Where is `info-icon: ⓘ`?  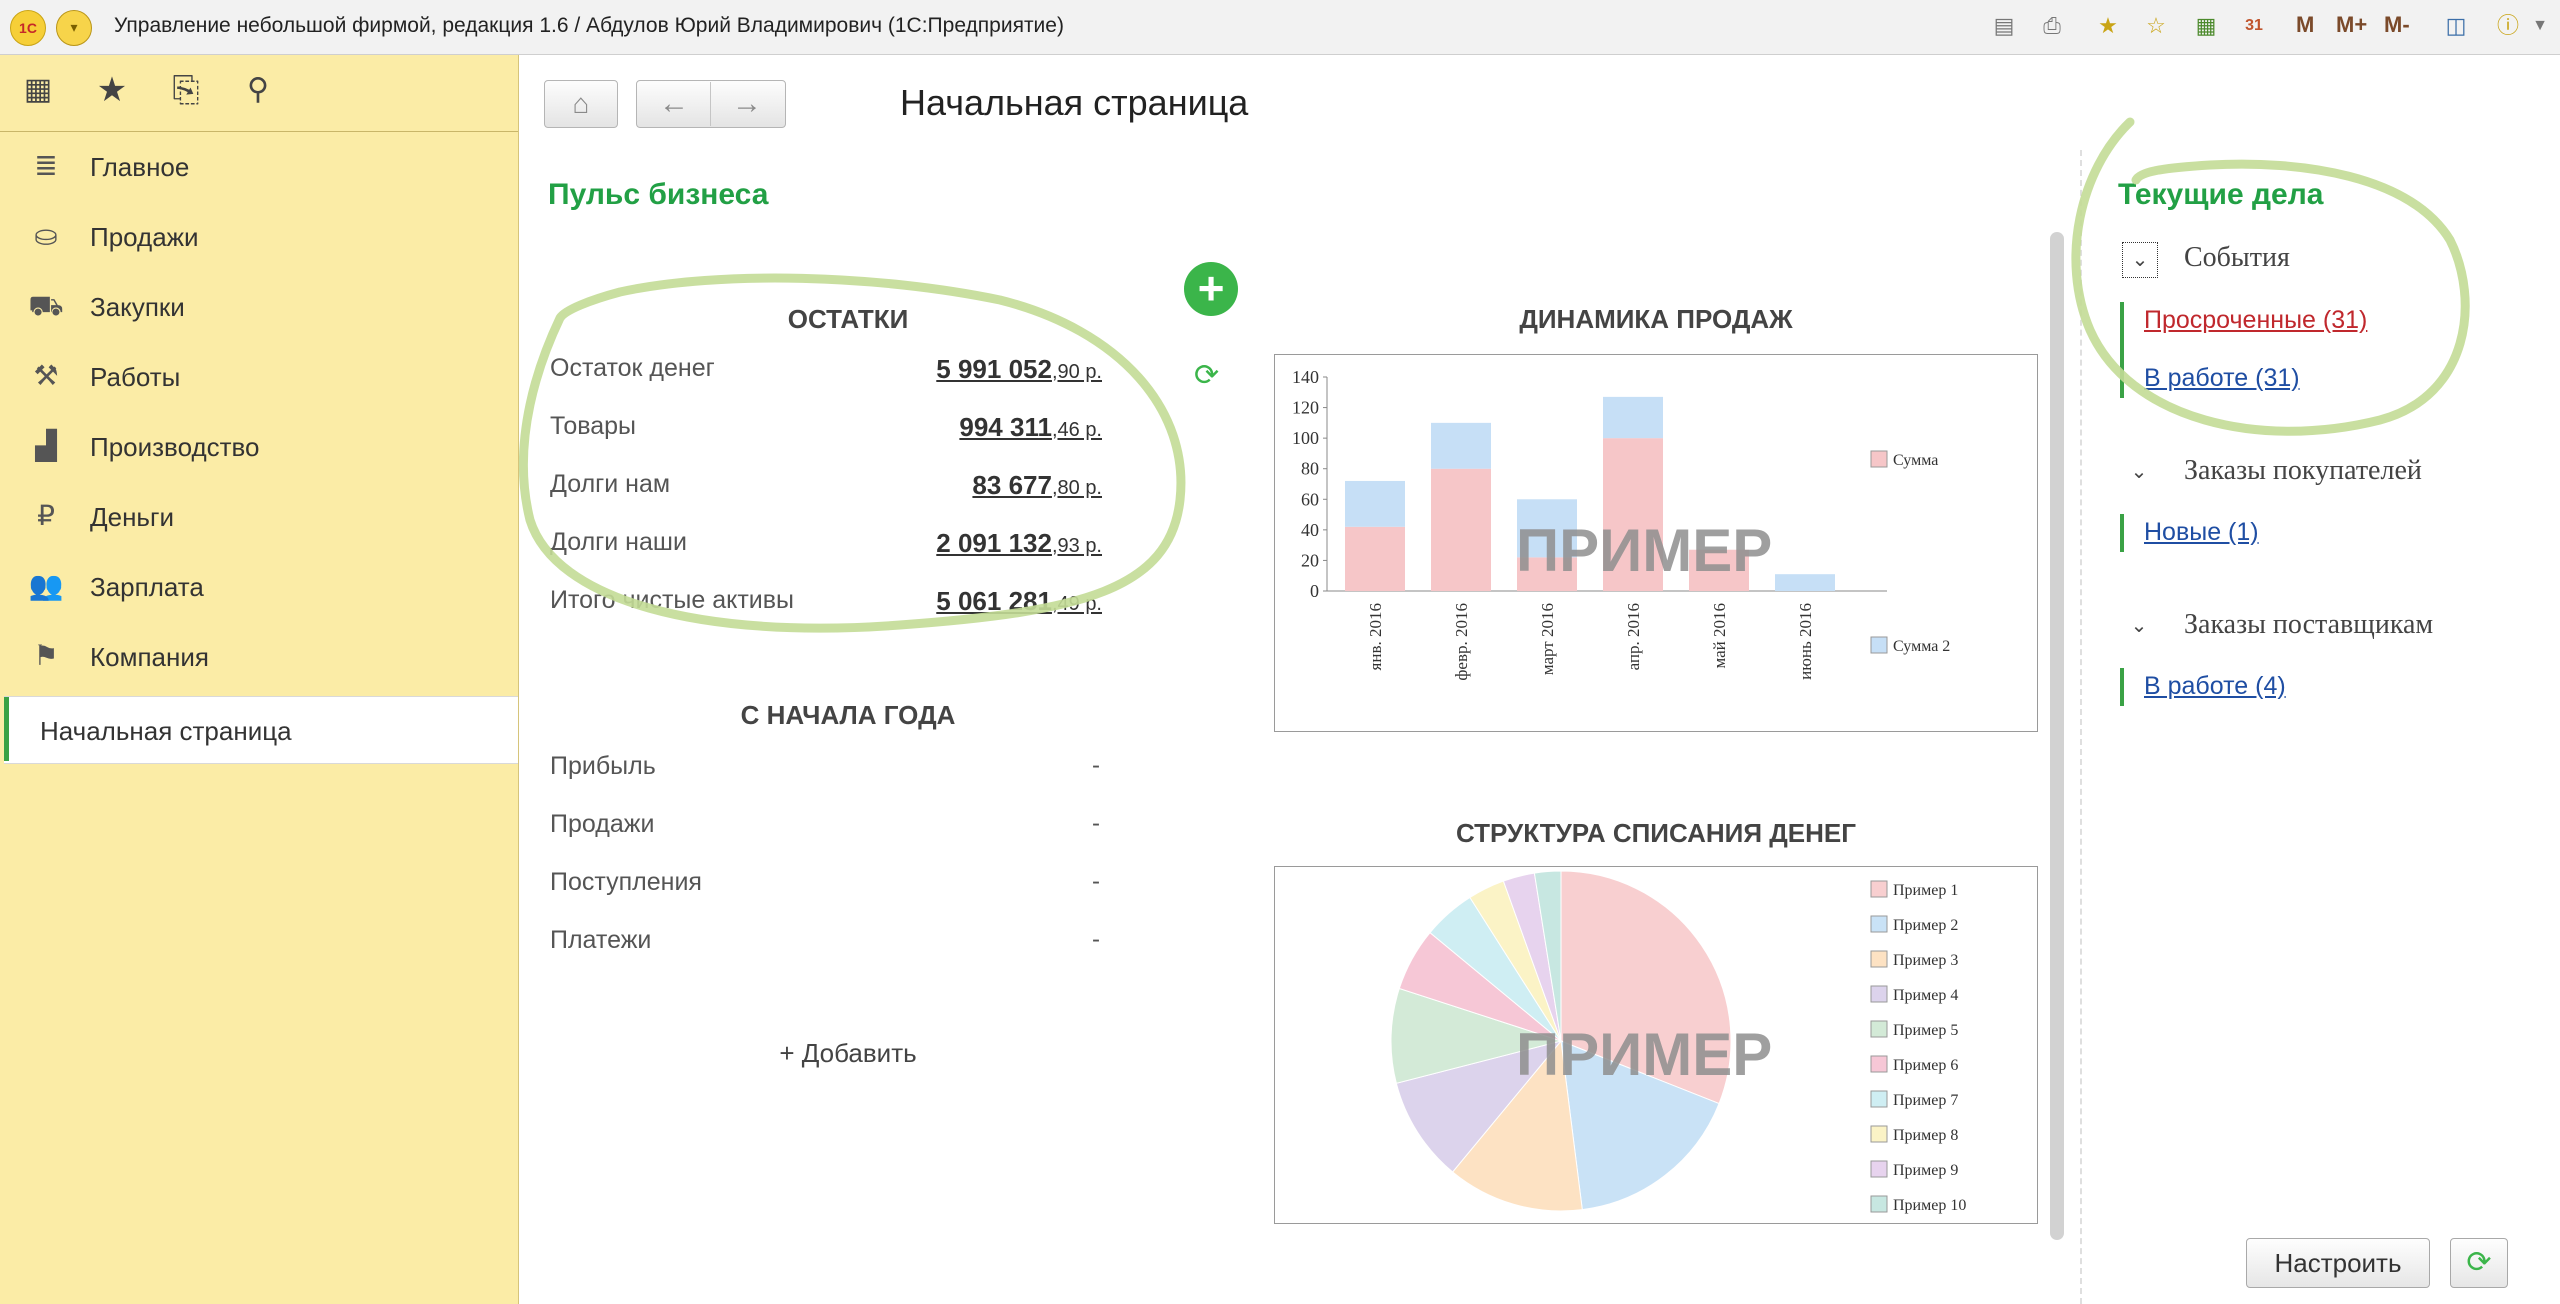 info-icon: ⓘ is located at coordinates (2508, 26).